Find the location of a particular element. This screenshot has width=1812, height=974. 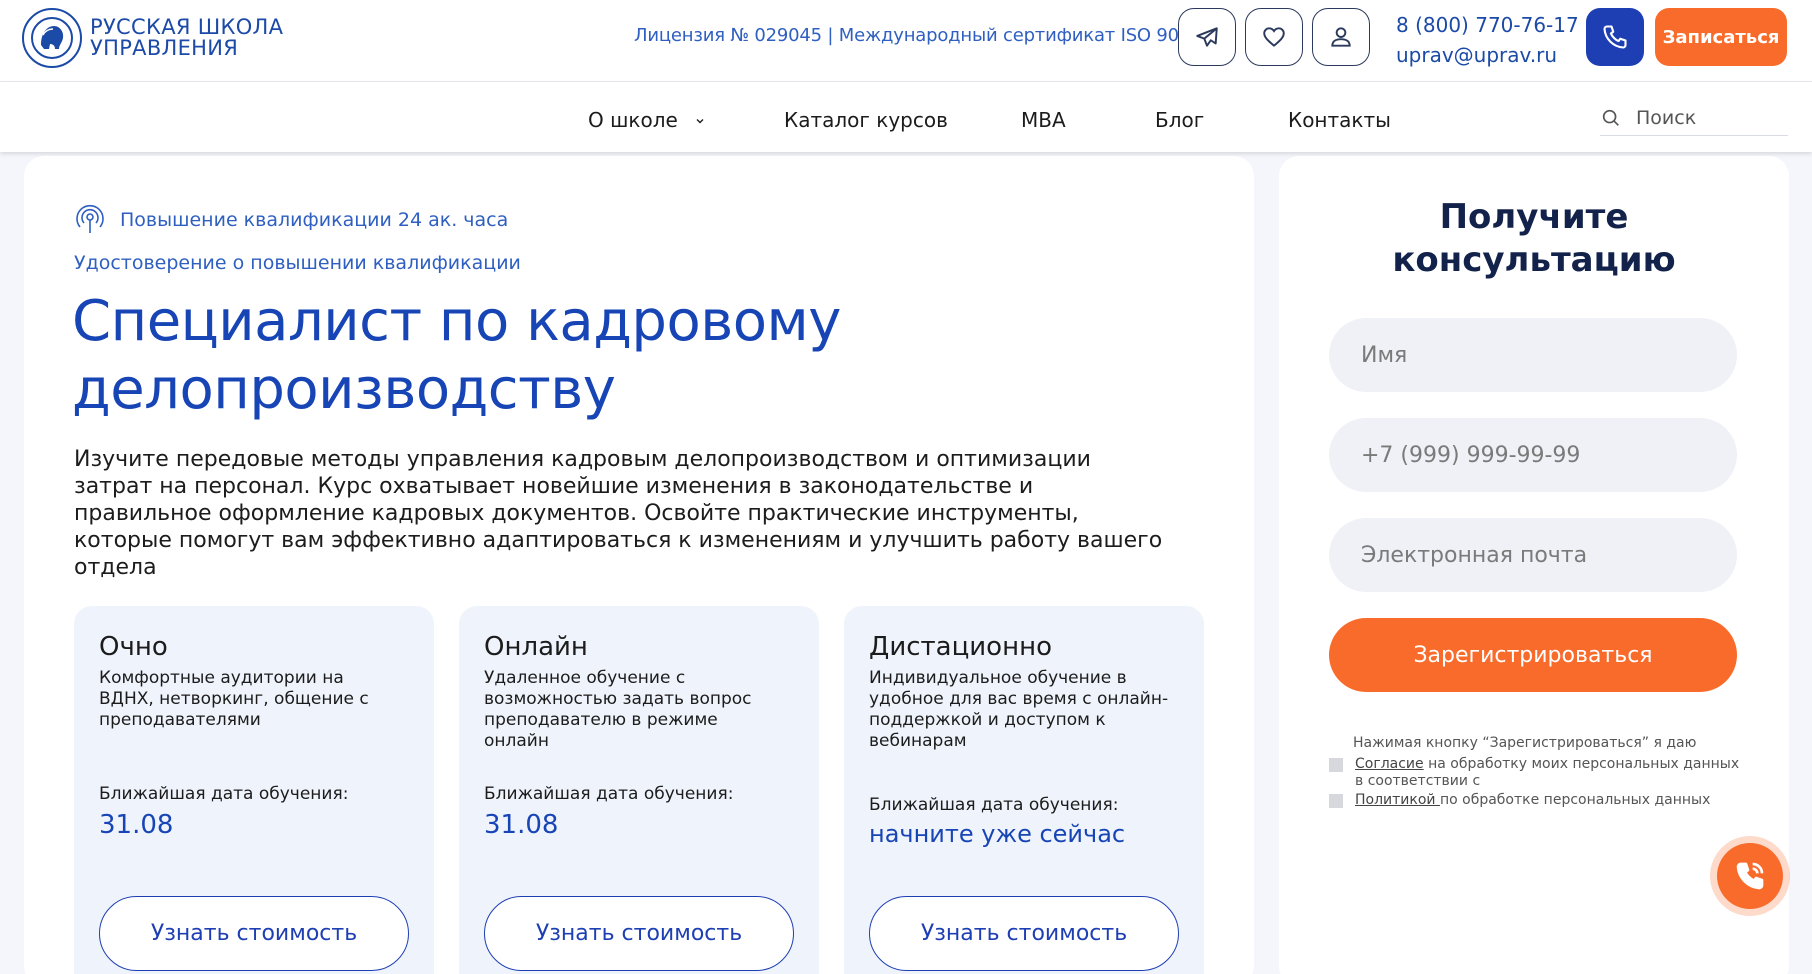

account-button is located at coordinates (1341, 37).